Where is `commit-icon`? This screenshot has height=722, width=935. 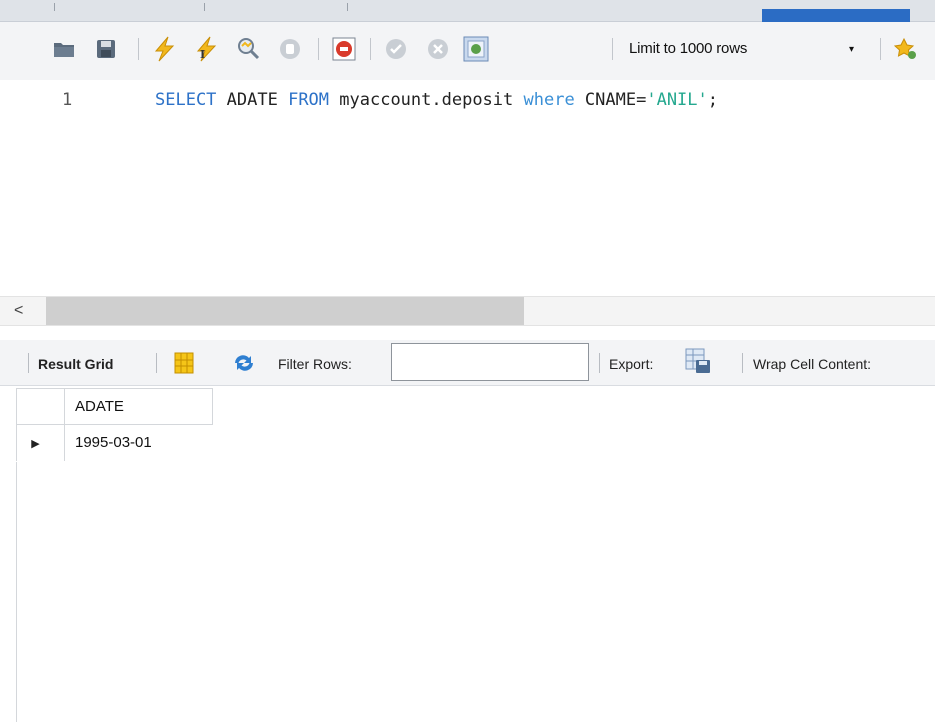
commit-icon is located at coordinates (396, 49).